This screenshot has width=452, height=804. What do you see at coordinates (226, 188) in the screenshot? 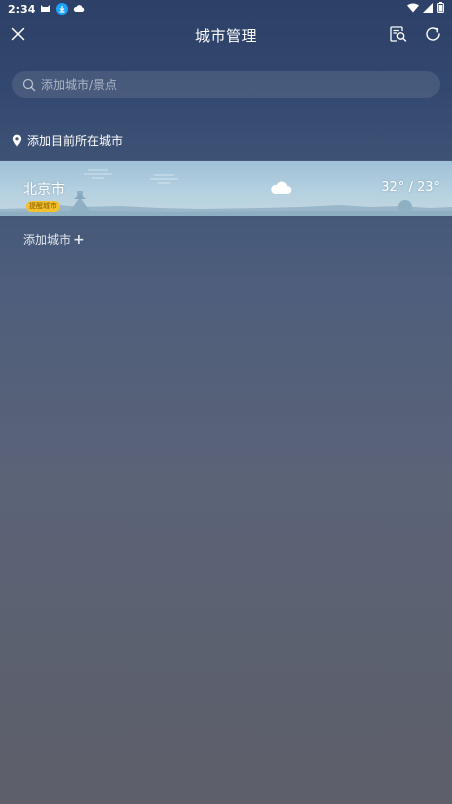
I see `city-card: 北京市 提醒城市 32° / 23°` at bounding box center [226, 188].